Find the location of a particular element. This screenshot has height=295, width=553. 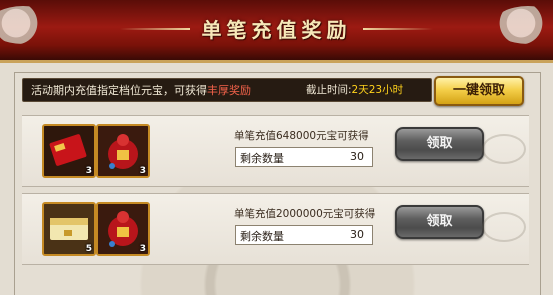

reward-item-slot: 5 is located at coordinates (69, 229).